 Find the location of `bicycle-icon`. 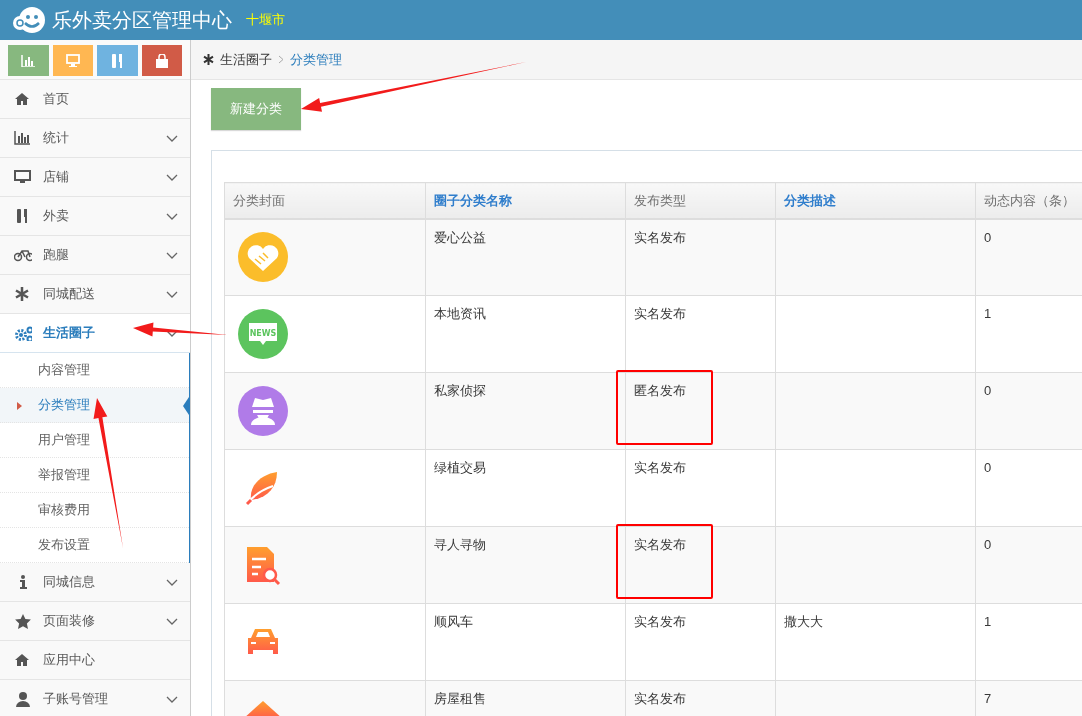

bicycle-icon is located at coordinates (23, 255).